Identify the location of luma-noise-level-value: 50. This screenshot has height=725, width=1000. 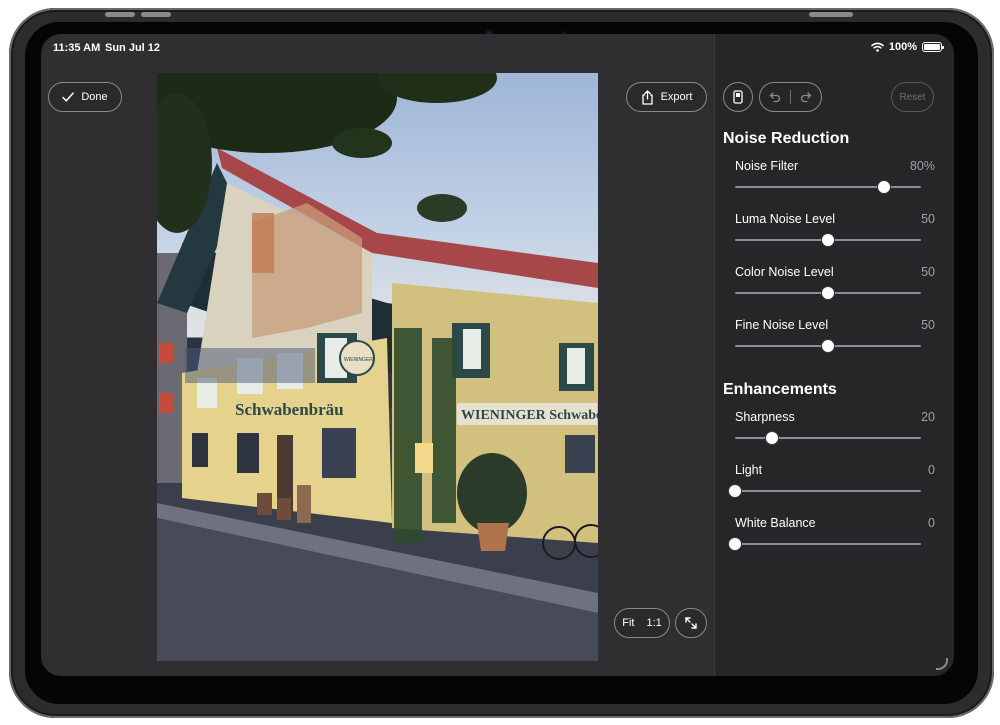
(928, 219).